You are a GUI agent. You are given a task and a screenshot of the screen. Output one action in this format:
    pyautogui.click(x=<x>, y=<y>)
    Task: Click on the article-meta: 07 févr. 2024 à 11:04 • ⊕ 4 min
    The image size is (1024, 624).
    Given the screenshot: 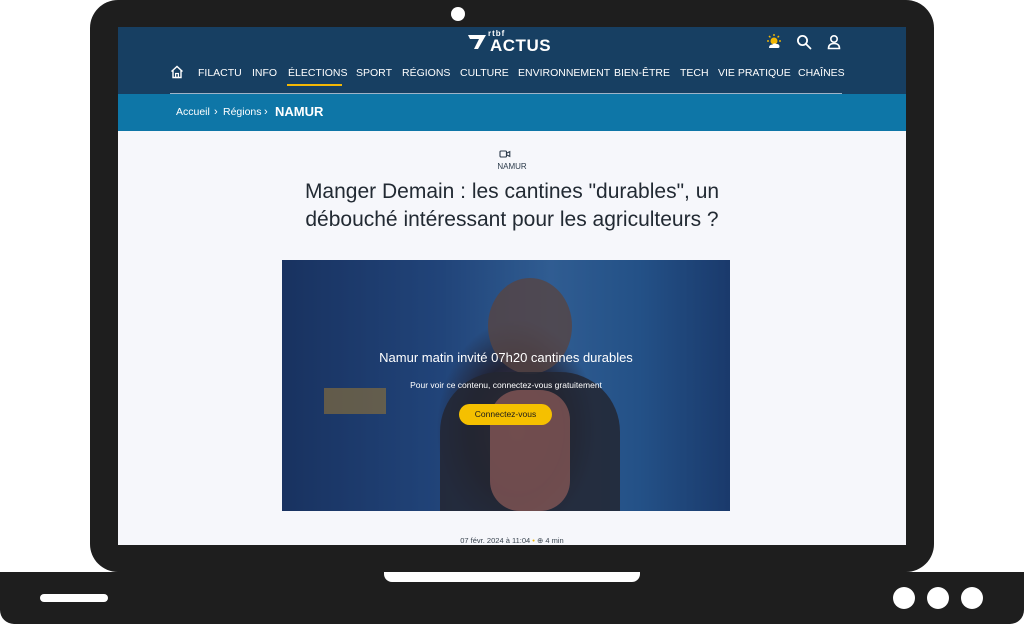 What is the action you would take?
    pyautogui.click(x=512, y=540)
    